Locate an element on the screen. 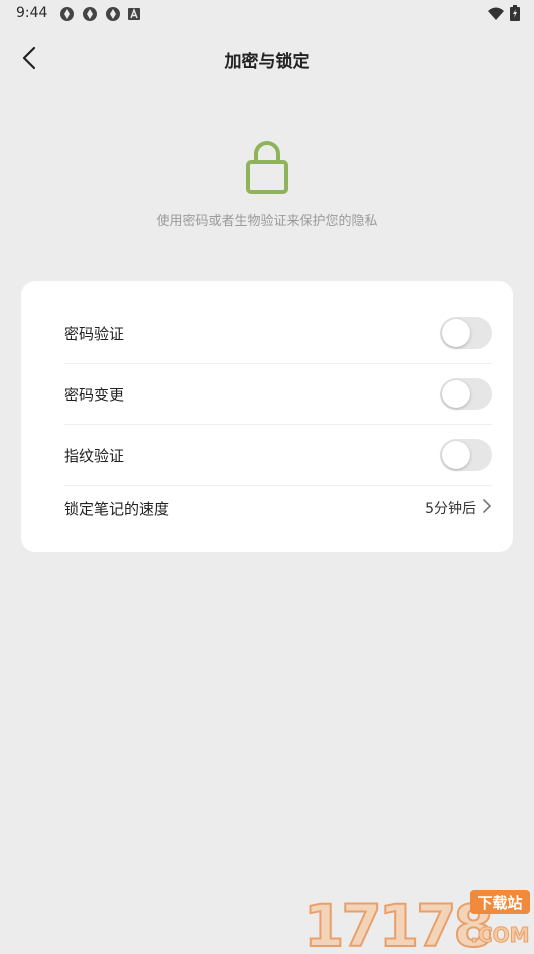 This screenshot has width=534, height=954. lock-speed-value: 5分钟后 is located at coordinates (450, 509).